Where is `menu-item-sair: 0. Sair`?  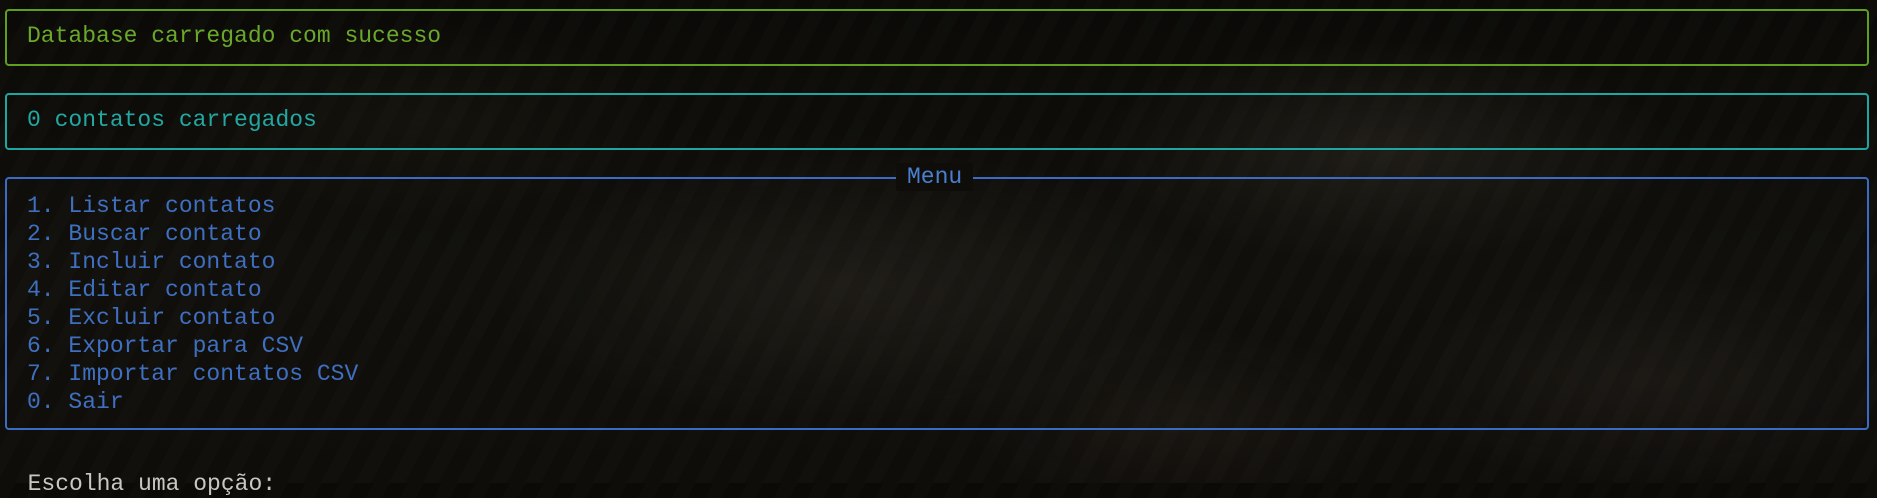
menu-item-sair: 0. Sair is located at coordinates (75, 402).